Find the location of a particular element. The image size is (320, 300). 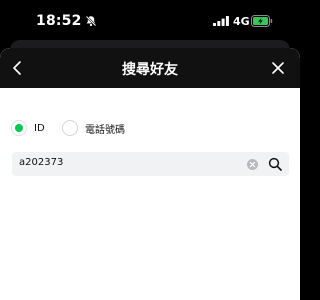

radio-selected-dot is located at coordinates (19, 128).